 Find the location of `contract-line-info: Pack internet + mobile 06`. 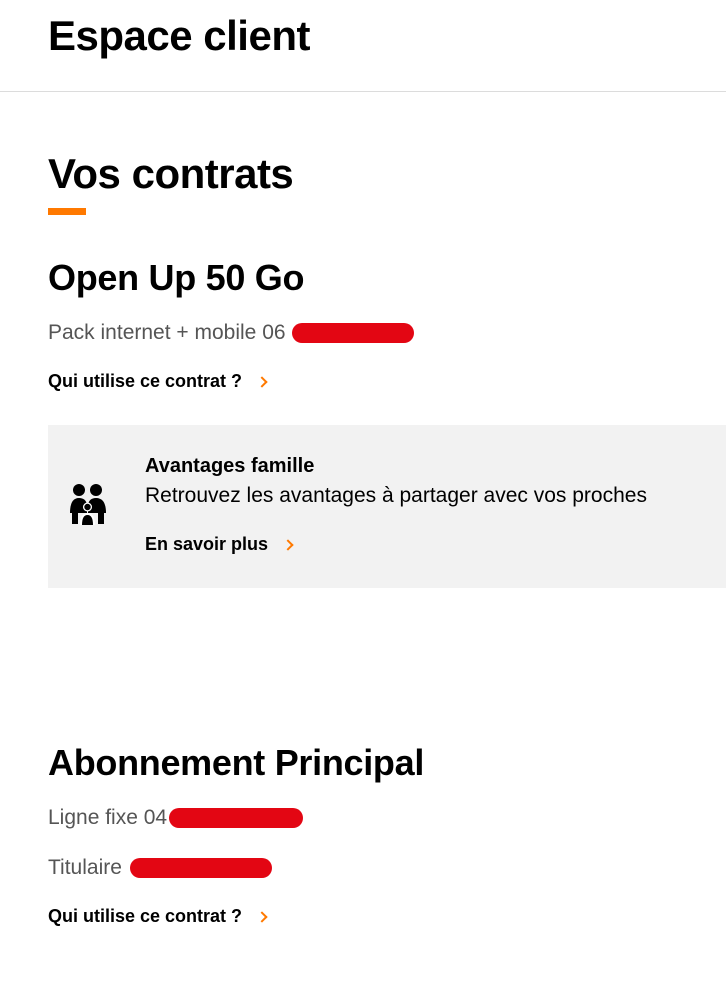

contract-line-info: Pack internet + mobile 06 is located at coordinates (231, 333).